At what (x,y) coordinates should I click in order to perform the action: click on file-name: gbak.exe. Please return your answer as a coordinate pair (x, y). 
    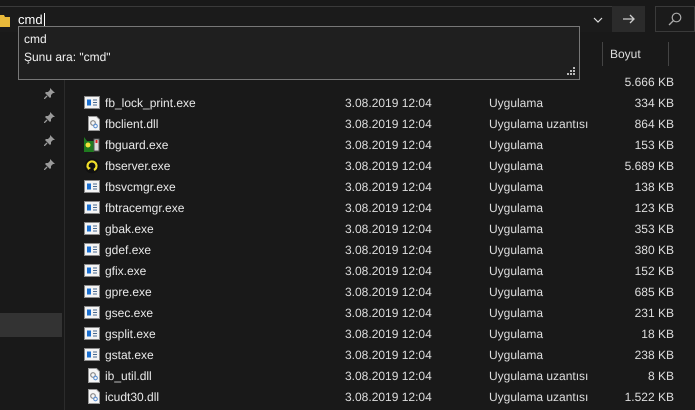
    Looking at the image, I should click on (224, 229).